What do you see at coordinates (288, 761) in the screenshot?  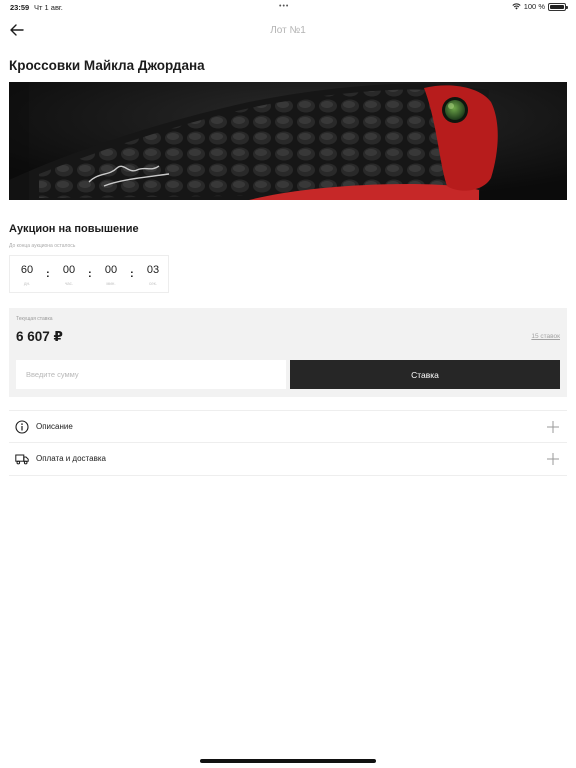 I see `home-indicator` at bounding box center [288, 761].